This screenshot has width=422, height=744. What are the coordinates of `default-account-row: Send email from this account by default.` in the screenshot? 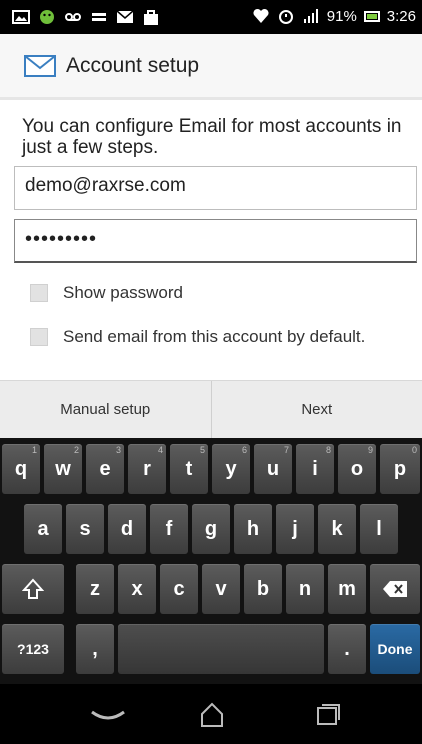 It's located at (197, 337).